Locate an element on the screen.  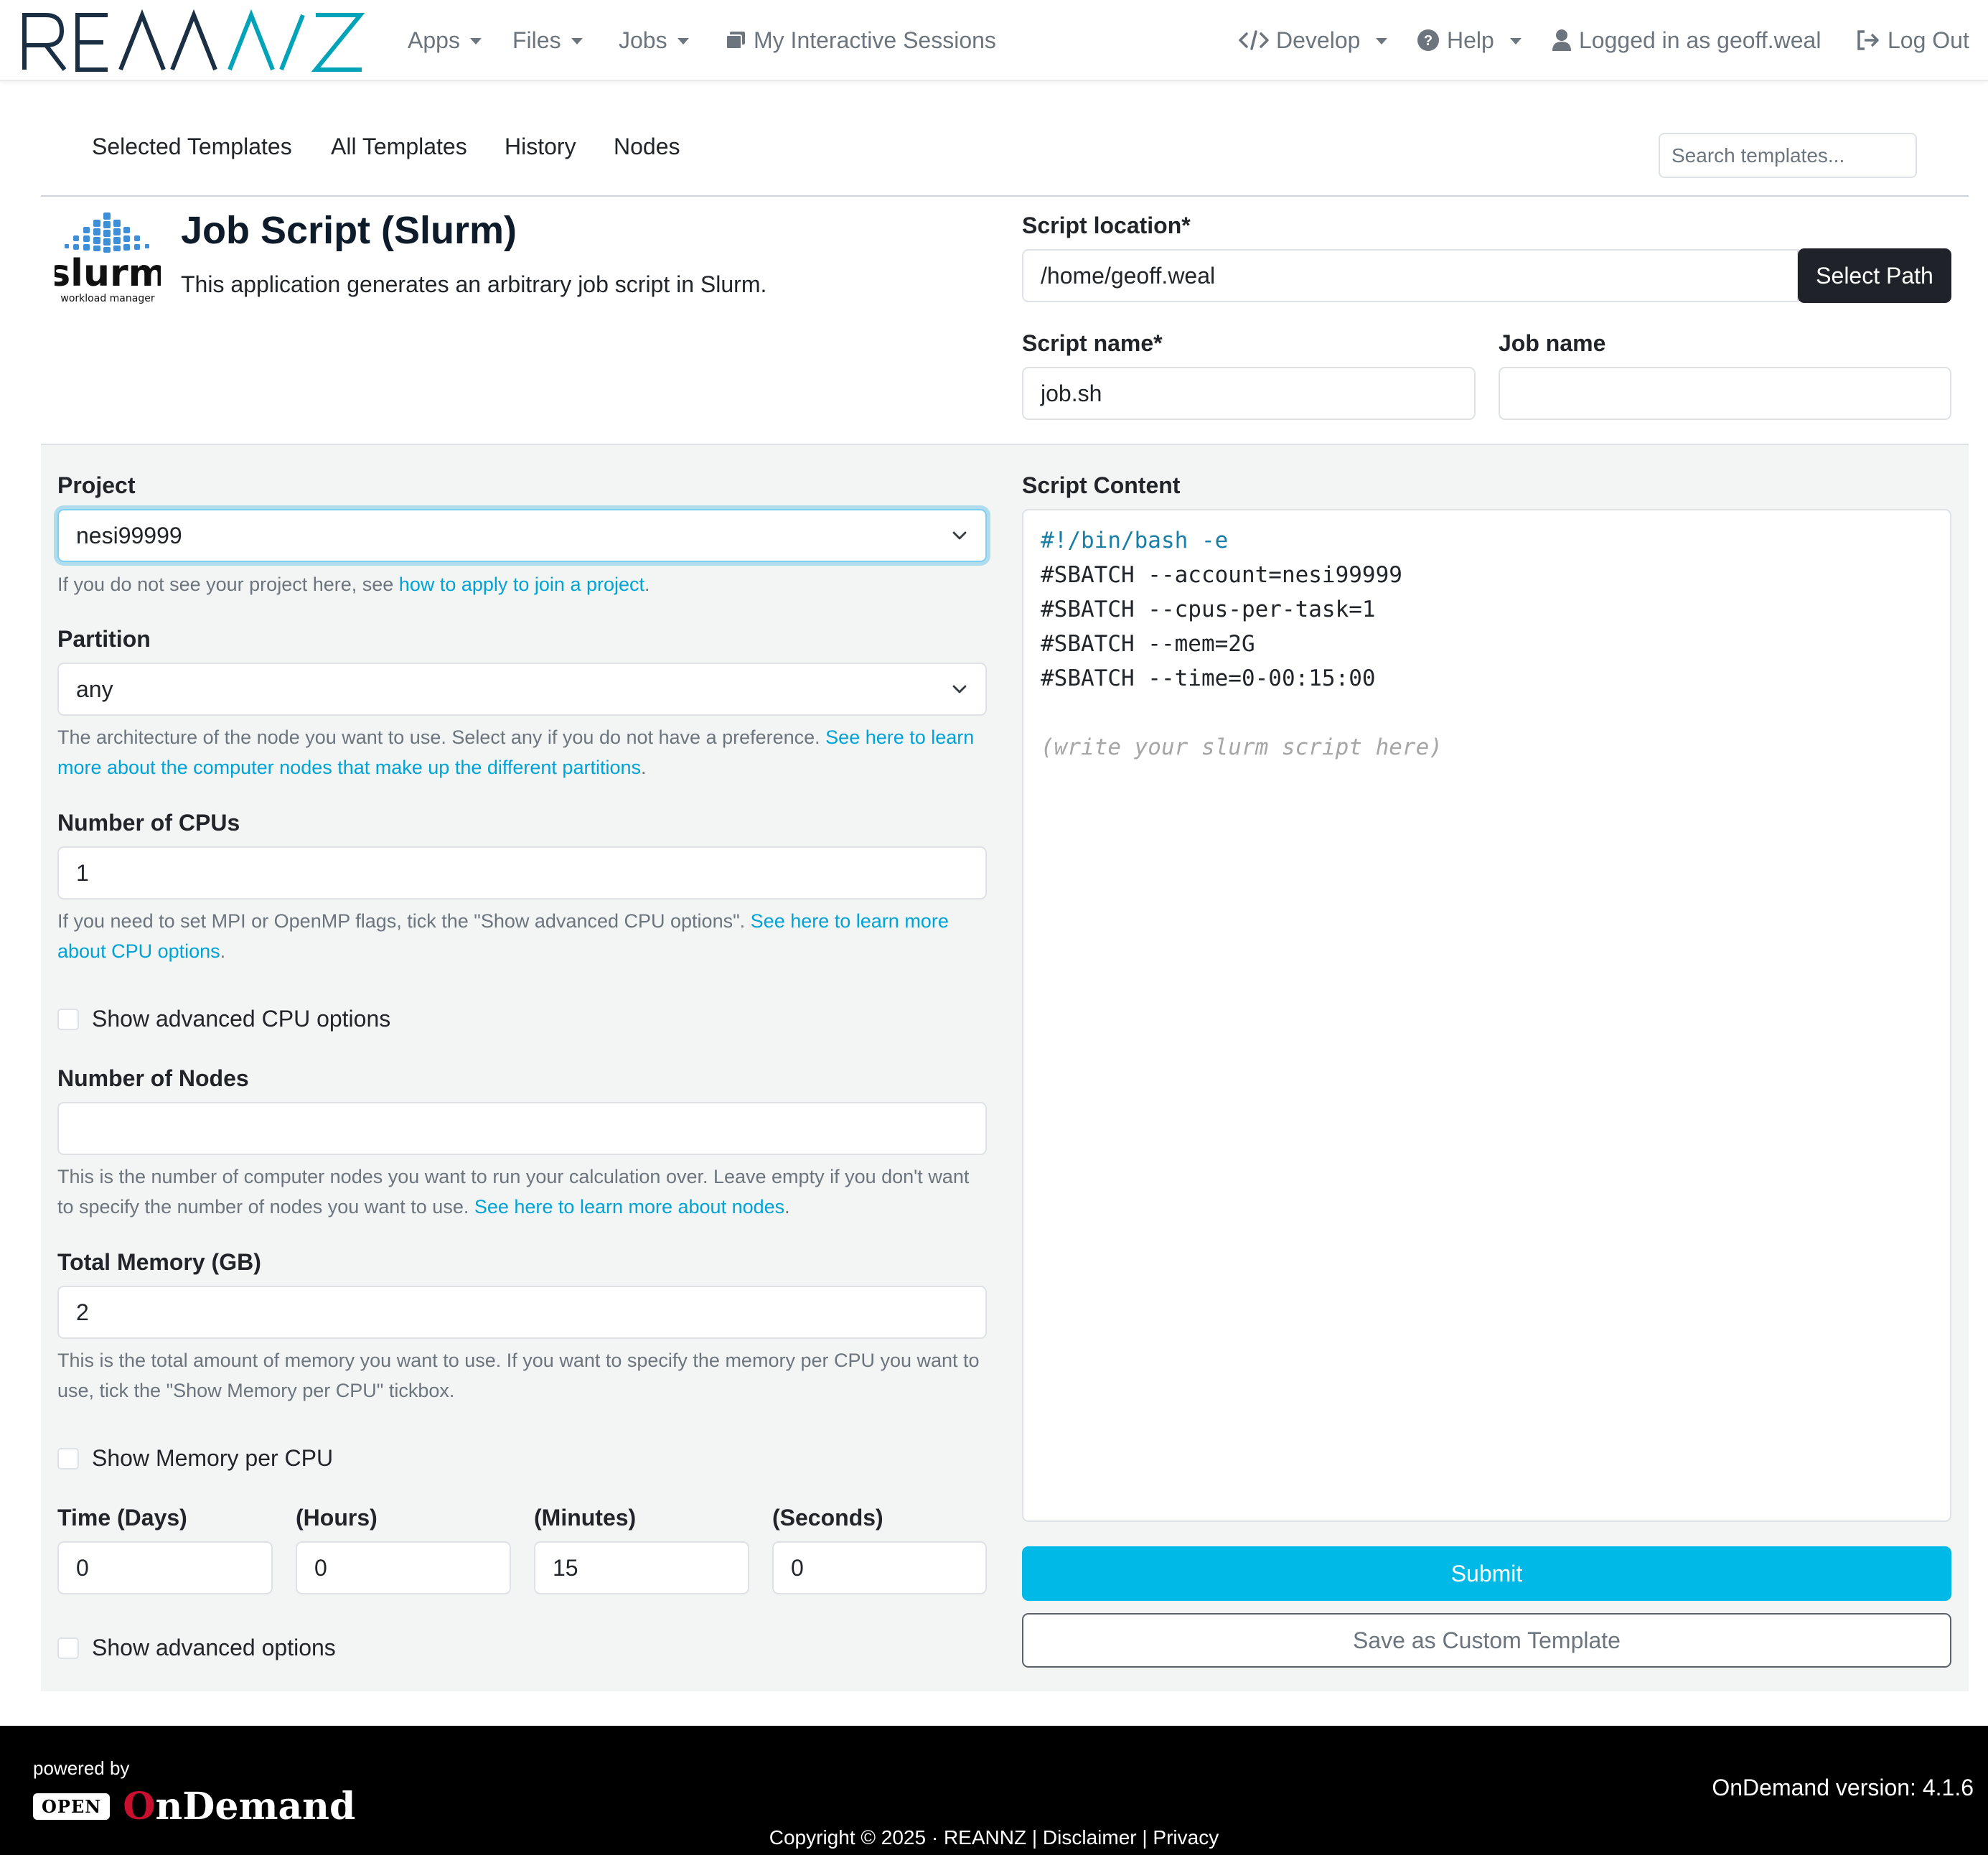
project-help-end: . is located at coordinates (647, 584).